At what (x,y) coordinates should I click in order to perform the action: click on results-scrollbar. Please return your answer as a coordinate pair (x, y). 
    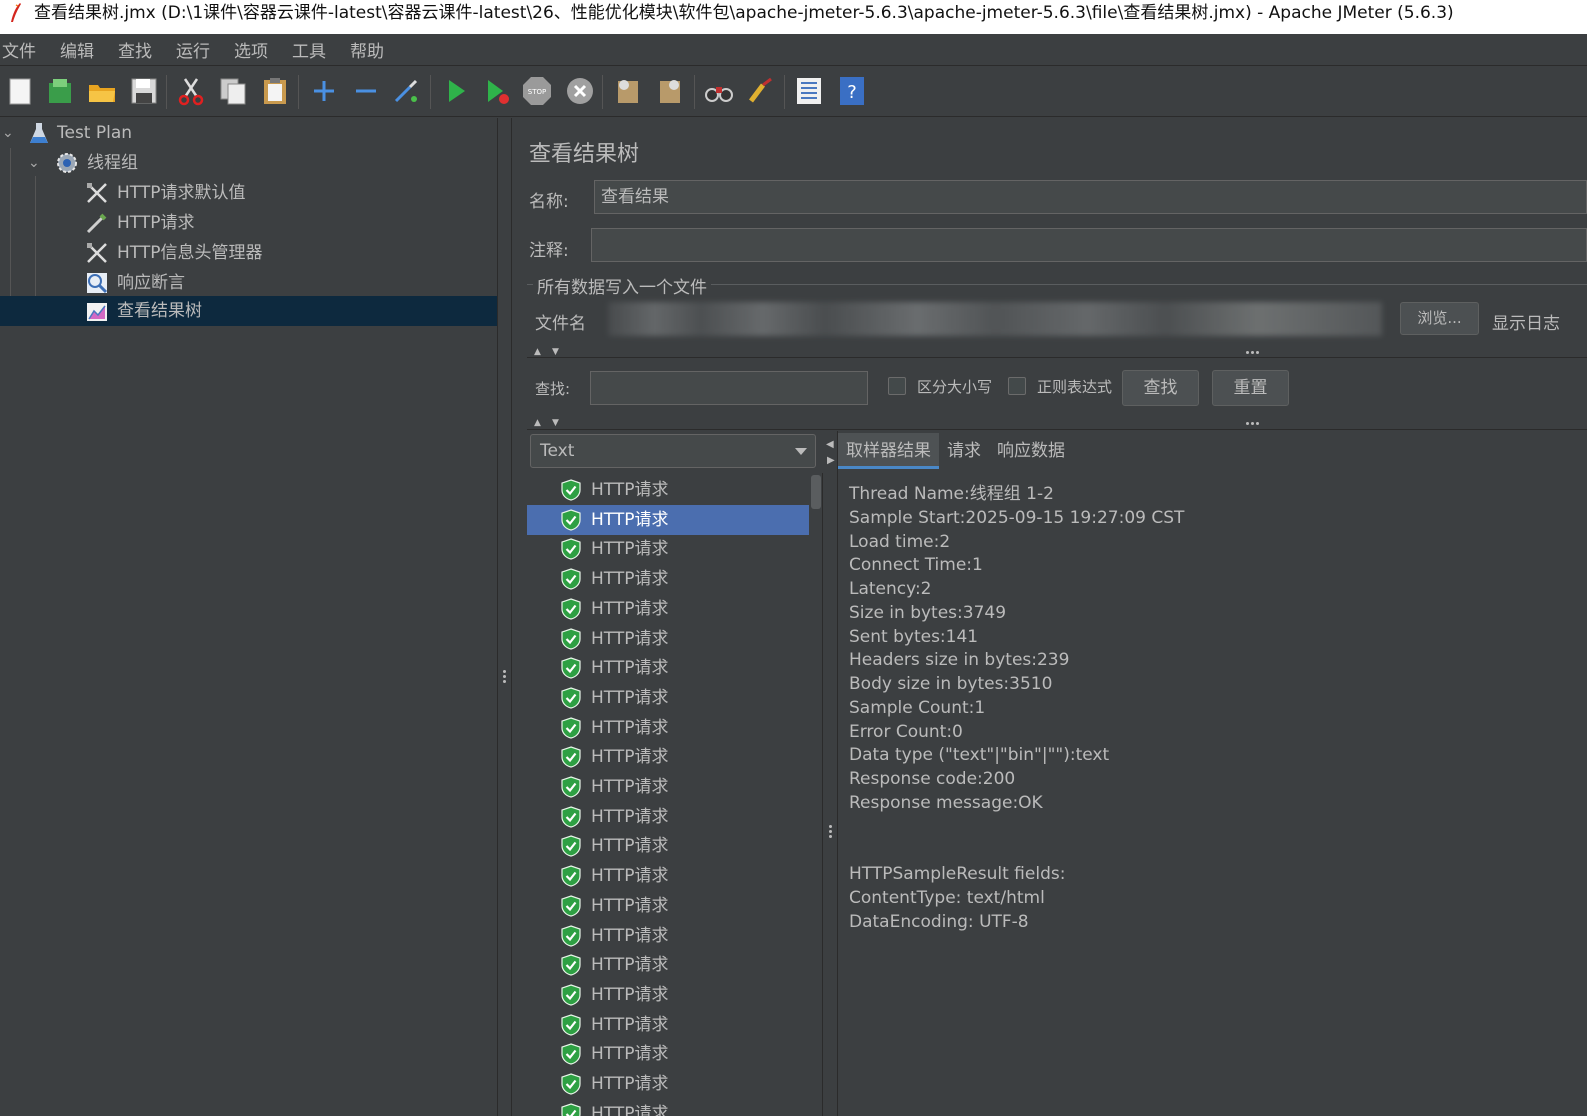
    Looking at the image, I should click on (816, 794).